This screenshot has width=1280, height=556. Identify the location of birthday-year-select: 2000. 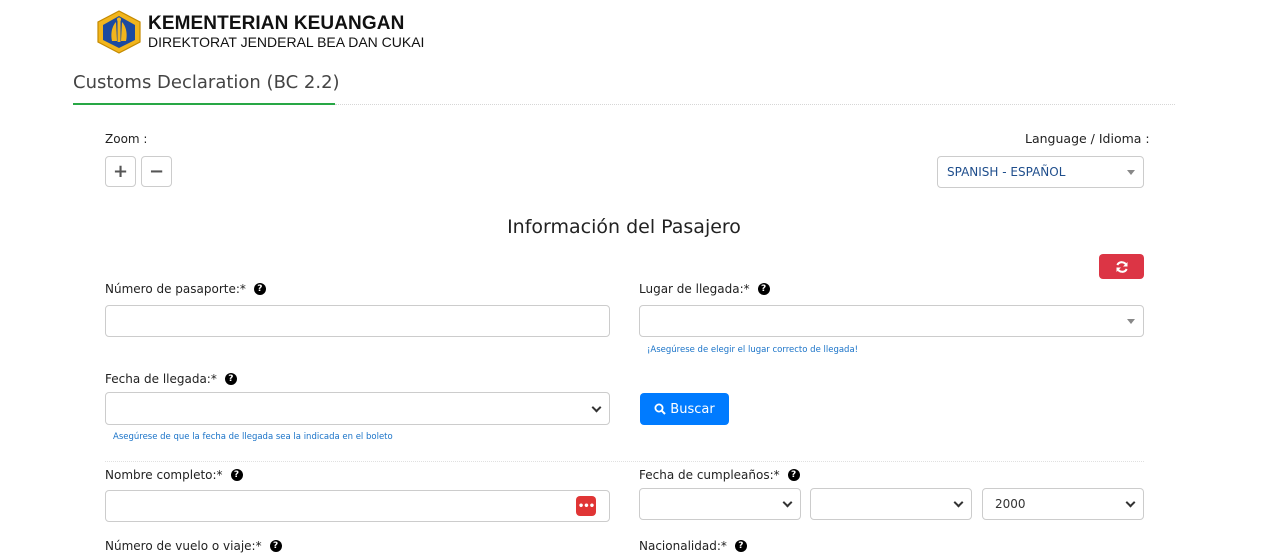
(1063, 504).